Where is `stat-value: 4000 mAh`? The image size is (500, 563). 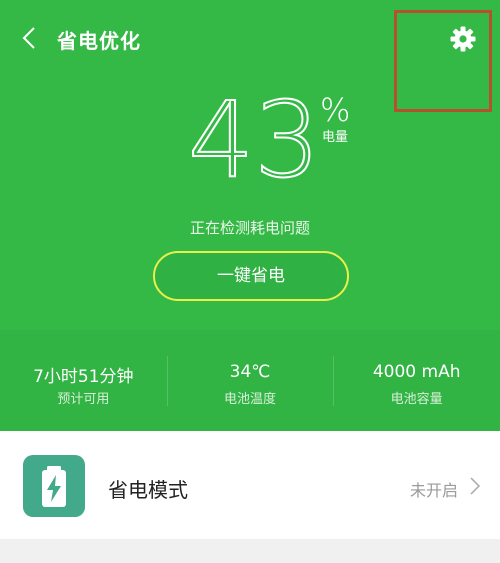
stat-value: 4000 mAh is located at coordinates (416, 372).